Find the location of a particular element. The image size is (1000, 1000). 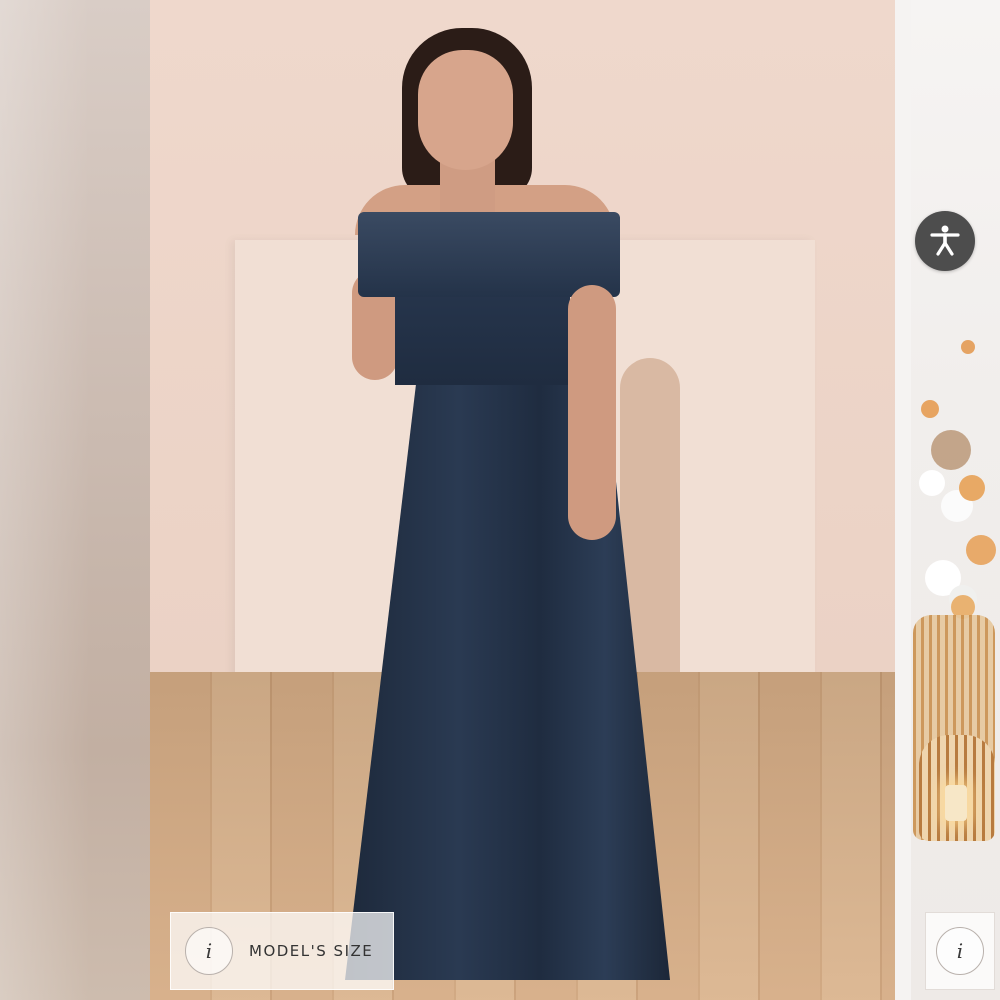

model-arm-right is located at coordinates (592, 412).